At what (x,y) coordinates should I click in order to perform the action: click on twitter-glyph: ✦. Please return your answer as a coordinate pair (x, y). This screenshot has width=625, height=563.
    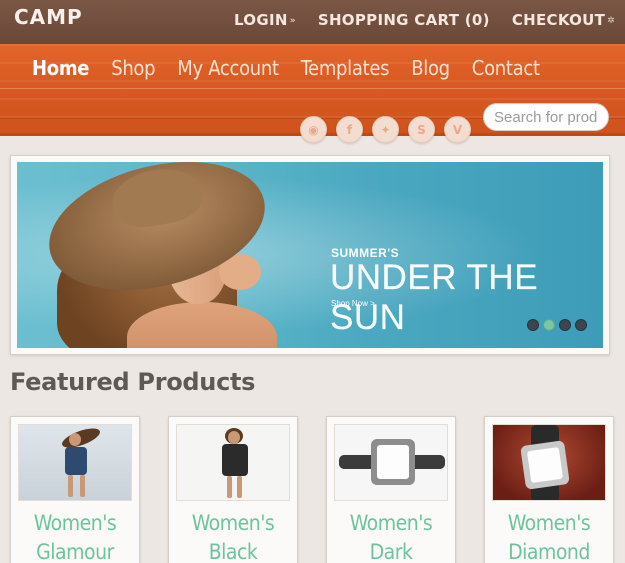
    Looking at the image, I should click on (385, 129).